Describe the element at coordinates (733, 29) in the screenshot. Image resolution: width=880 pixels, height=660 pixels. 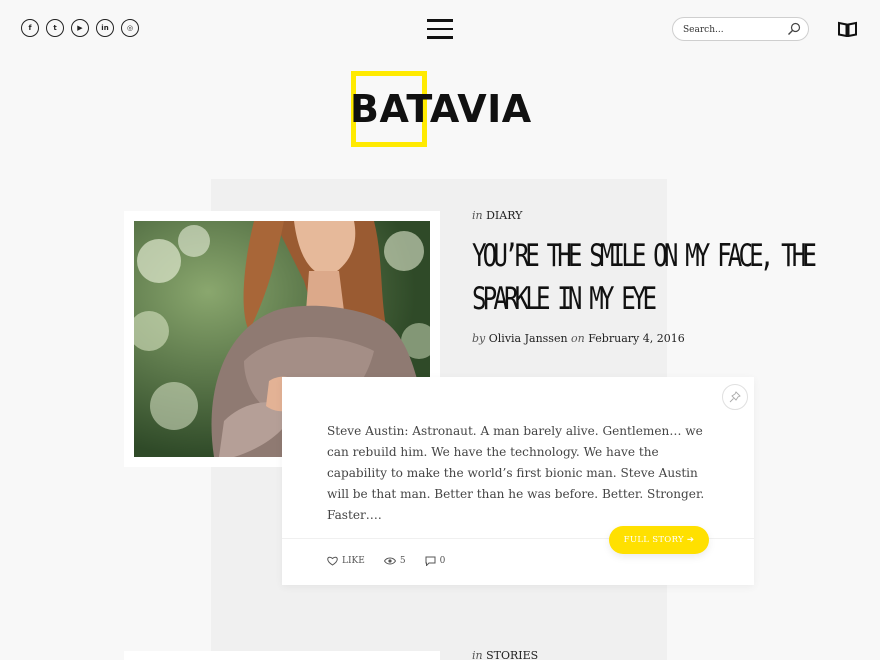
I see `search-input` at that location.